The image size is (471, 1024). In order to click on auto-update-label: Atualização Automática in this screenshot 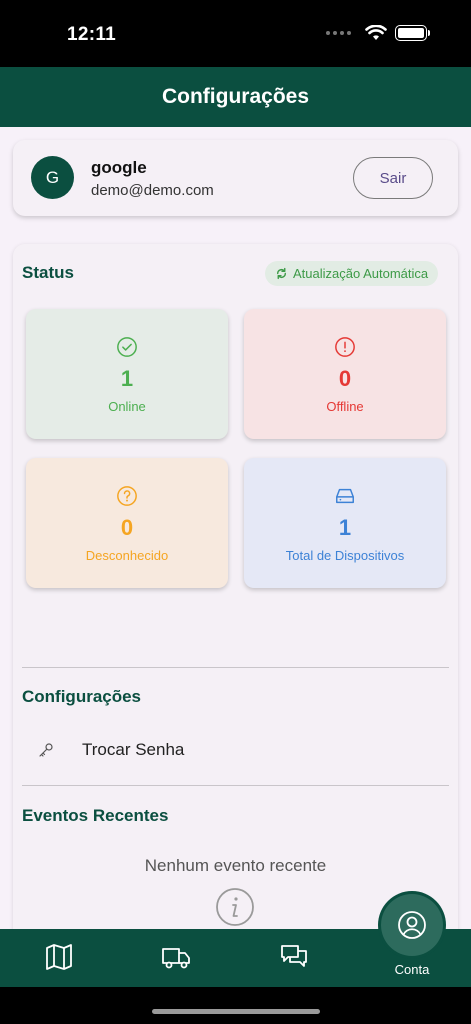, I will do `click(361, 273)`.